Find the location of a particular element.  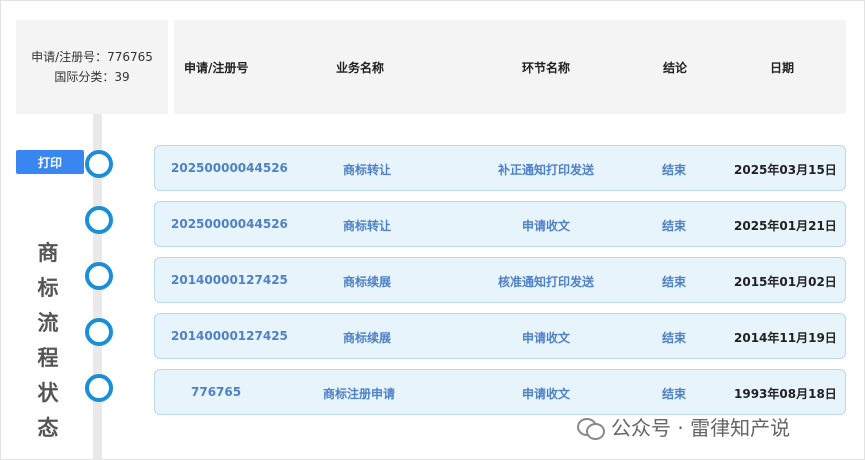

cell-stage: 核准通知打印发送 is located at coordinates (546, 282).